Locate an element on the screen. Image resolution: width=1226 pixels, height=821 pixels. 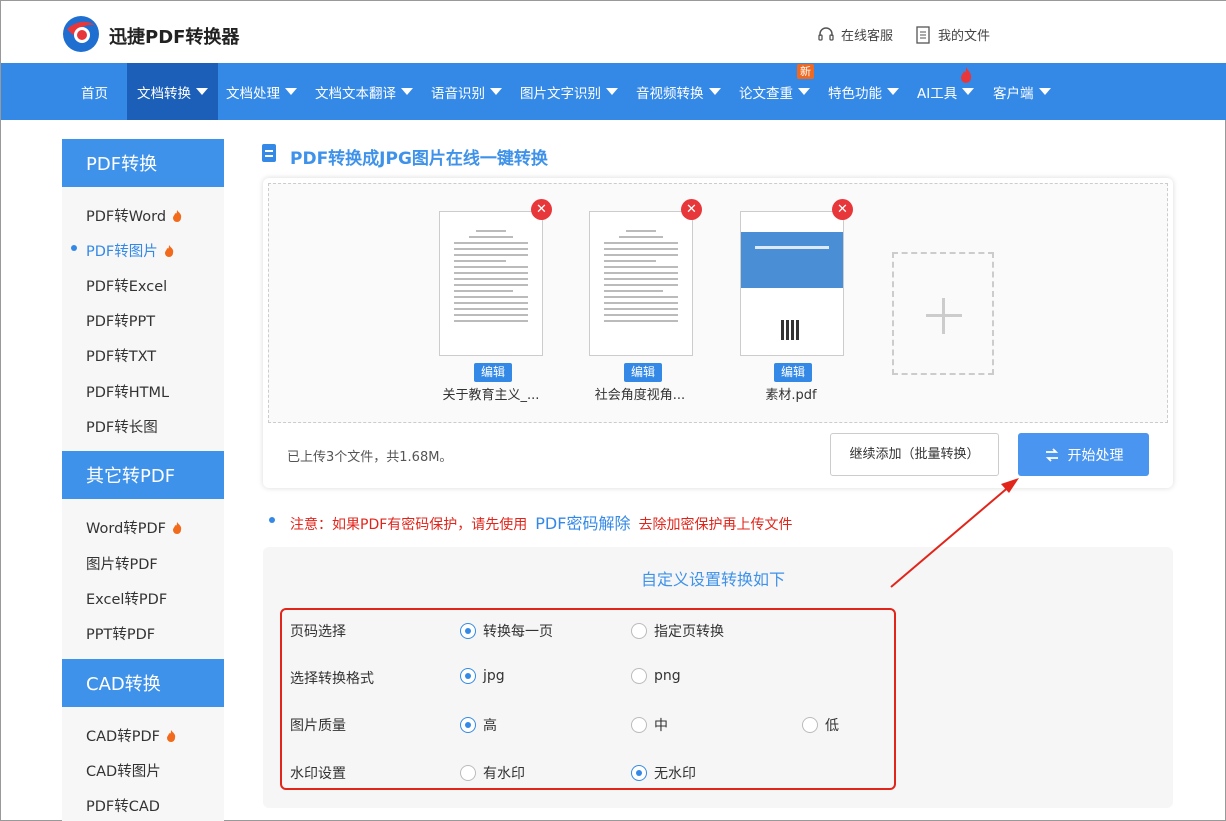
sidebar-item-pdf-html: PDF转HTML is located at coordinates (127, 391).